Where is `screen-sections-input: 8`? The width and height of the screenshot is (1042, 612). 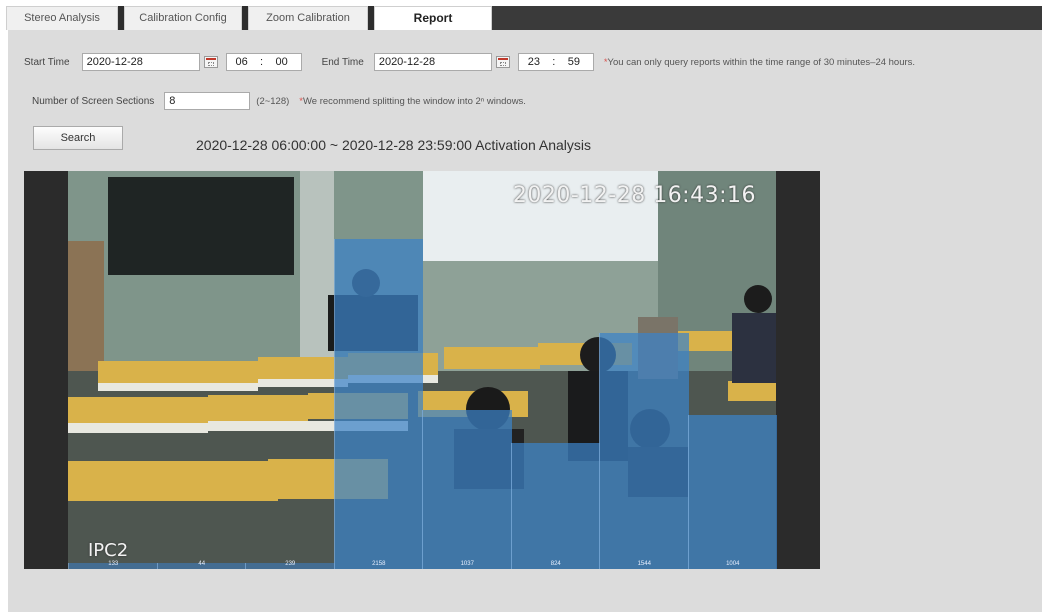 screen-sections-input: 8 is located at coordinates (207, 101).